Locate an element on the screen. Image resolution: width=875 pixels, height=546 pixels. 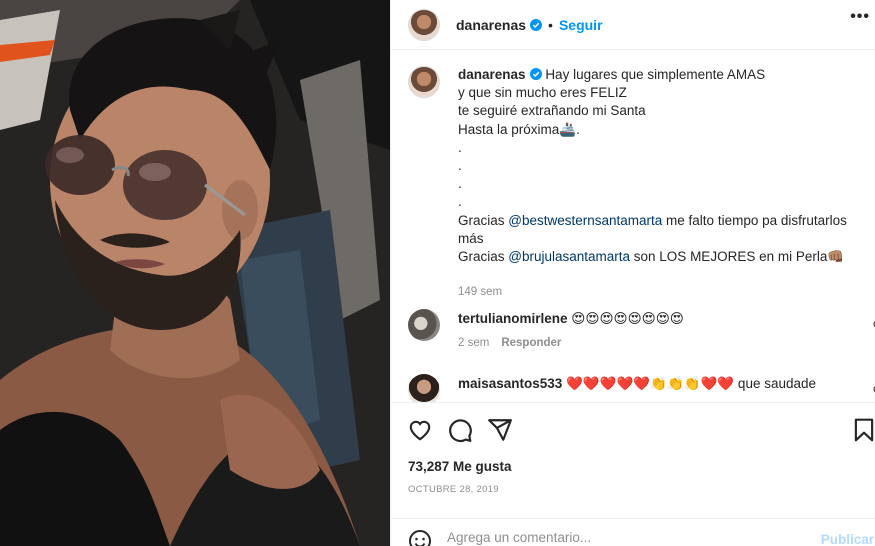
share-icon is located at coordinates (500, 430).